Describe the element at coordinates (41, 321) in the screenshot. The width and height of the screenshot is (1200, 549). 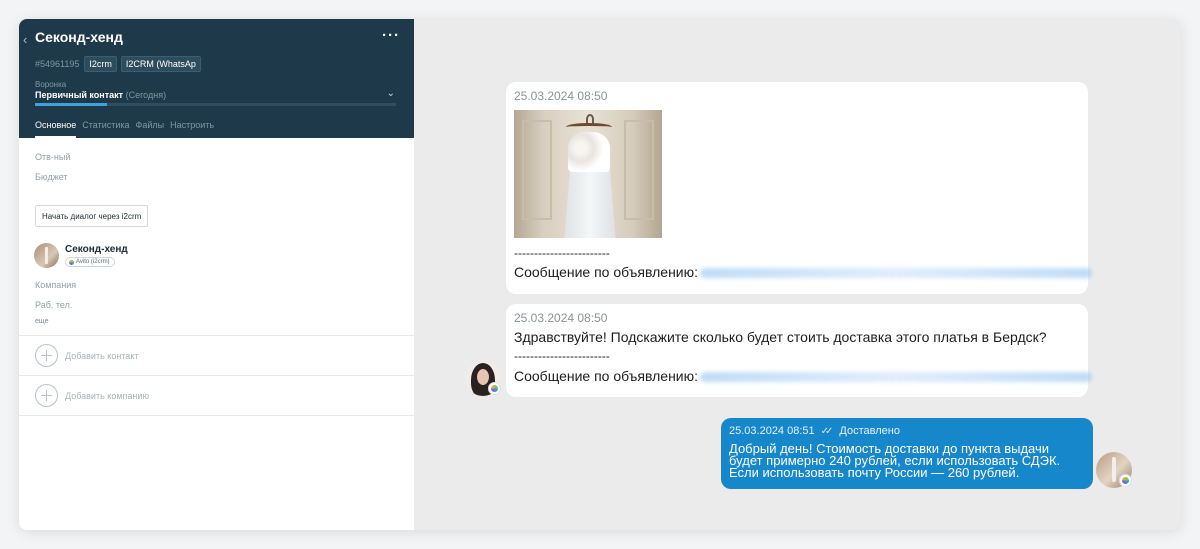
I see `more-fields-link: еще` at that location.